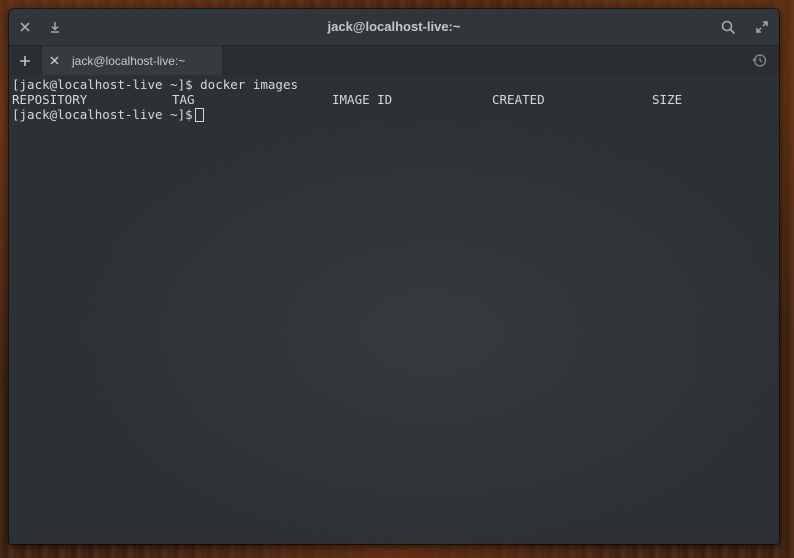 The height and width of the screenshot is (558, 794). I want to click on download-button, so click(55, 27).